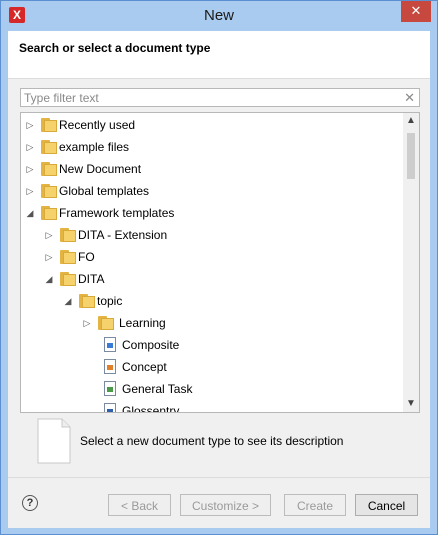 The width and height of the screenshot is (438, 535). Describe the element at coordinates (411, 156) in the screenshot. I see `scroll-thumb` at that location.